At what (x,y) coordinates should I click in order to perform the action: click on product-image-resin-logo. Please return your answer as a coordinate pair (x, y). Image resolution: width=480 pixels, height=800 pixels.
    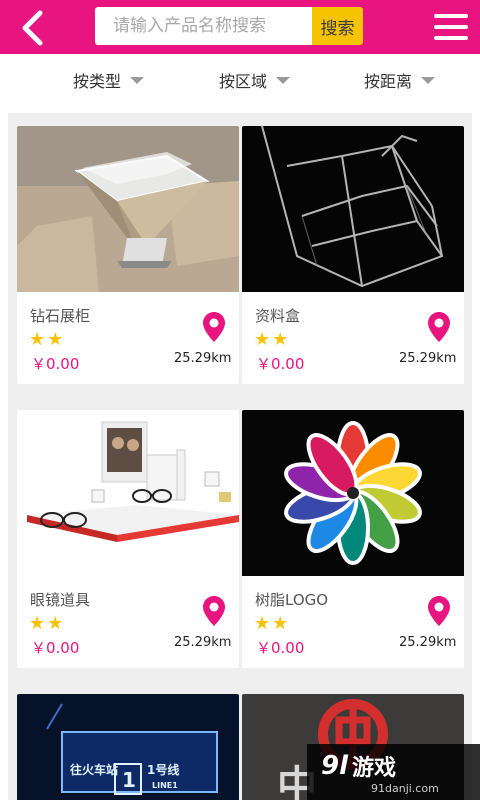
    Looking at the image, I should click on (353, 493).